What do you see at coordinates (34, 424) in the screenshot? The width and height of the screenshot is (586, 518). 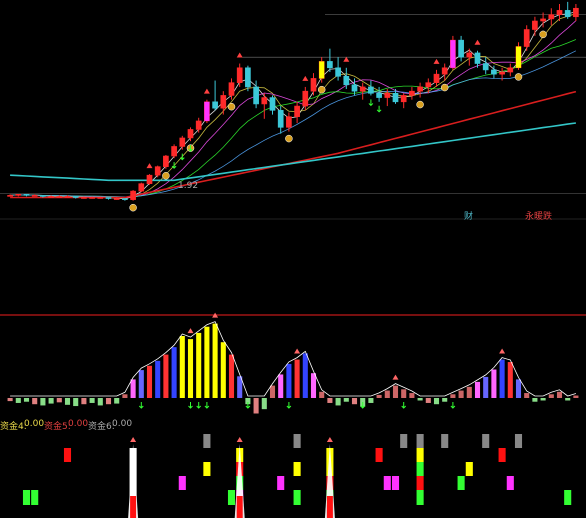 I see `fund4-value: 0.00` at bounding box center [34, 424].